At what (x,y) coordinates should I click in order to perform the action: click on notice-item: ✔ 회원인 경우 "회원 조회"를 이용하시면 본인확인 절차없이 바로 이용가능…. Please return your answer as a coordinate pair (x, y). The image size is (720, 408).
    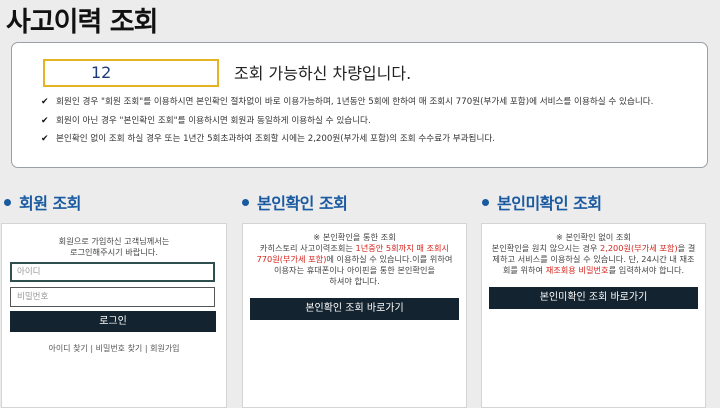
    Looking at the image, I should click on (370, 102).